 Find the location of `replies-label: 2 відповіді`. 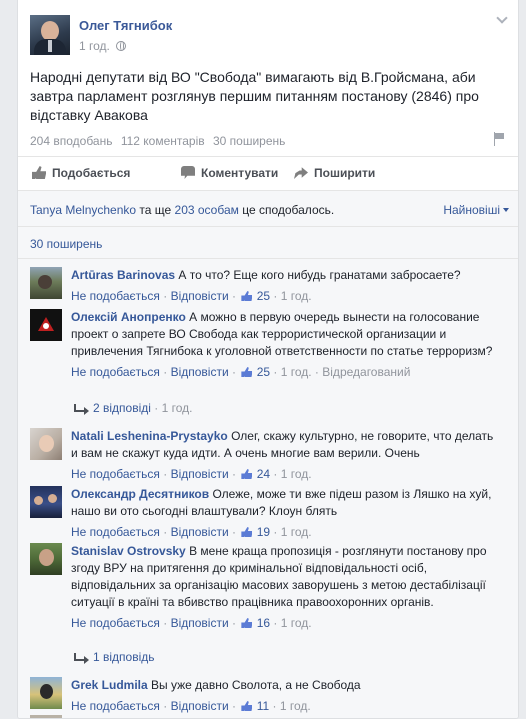

replies-label: 2 відповіді is located at coordinates (122, 408).